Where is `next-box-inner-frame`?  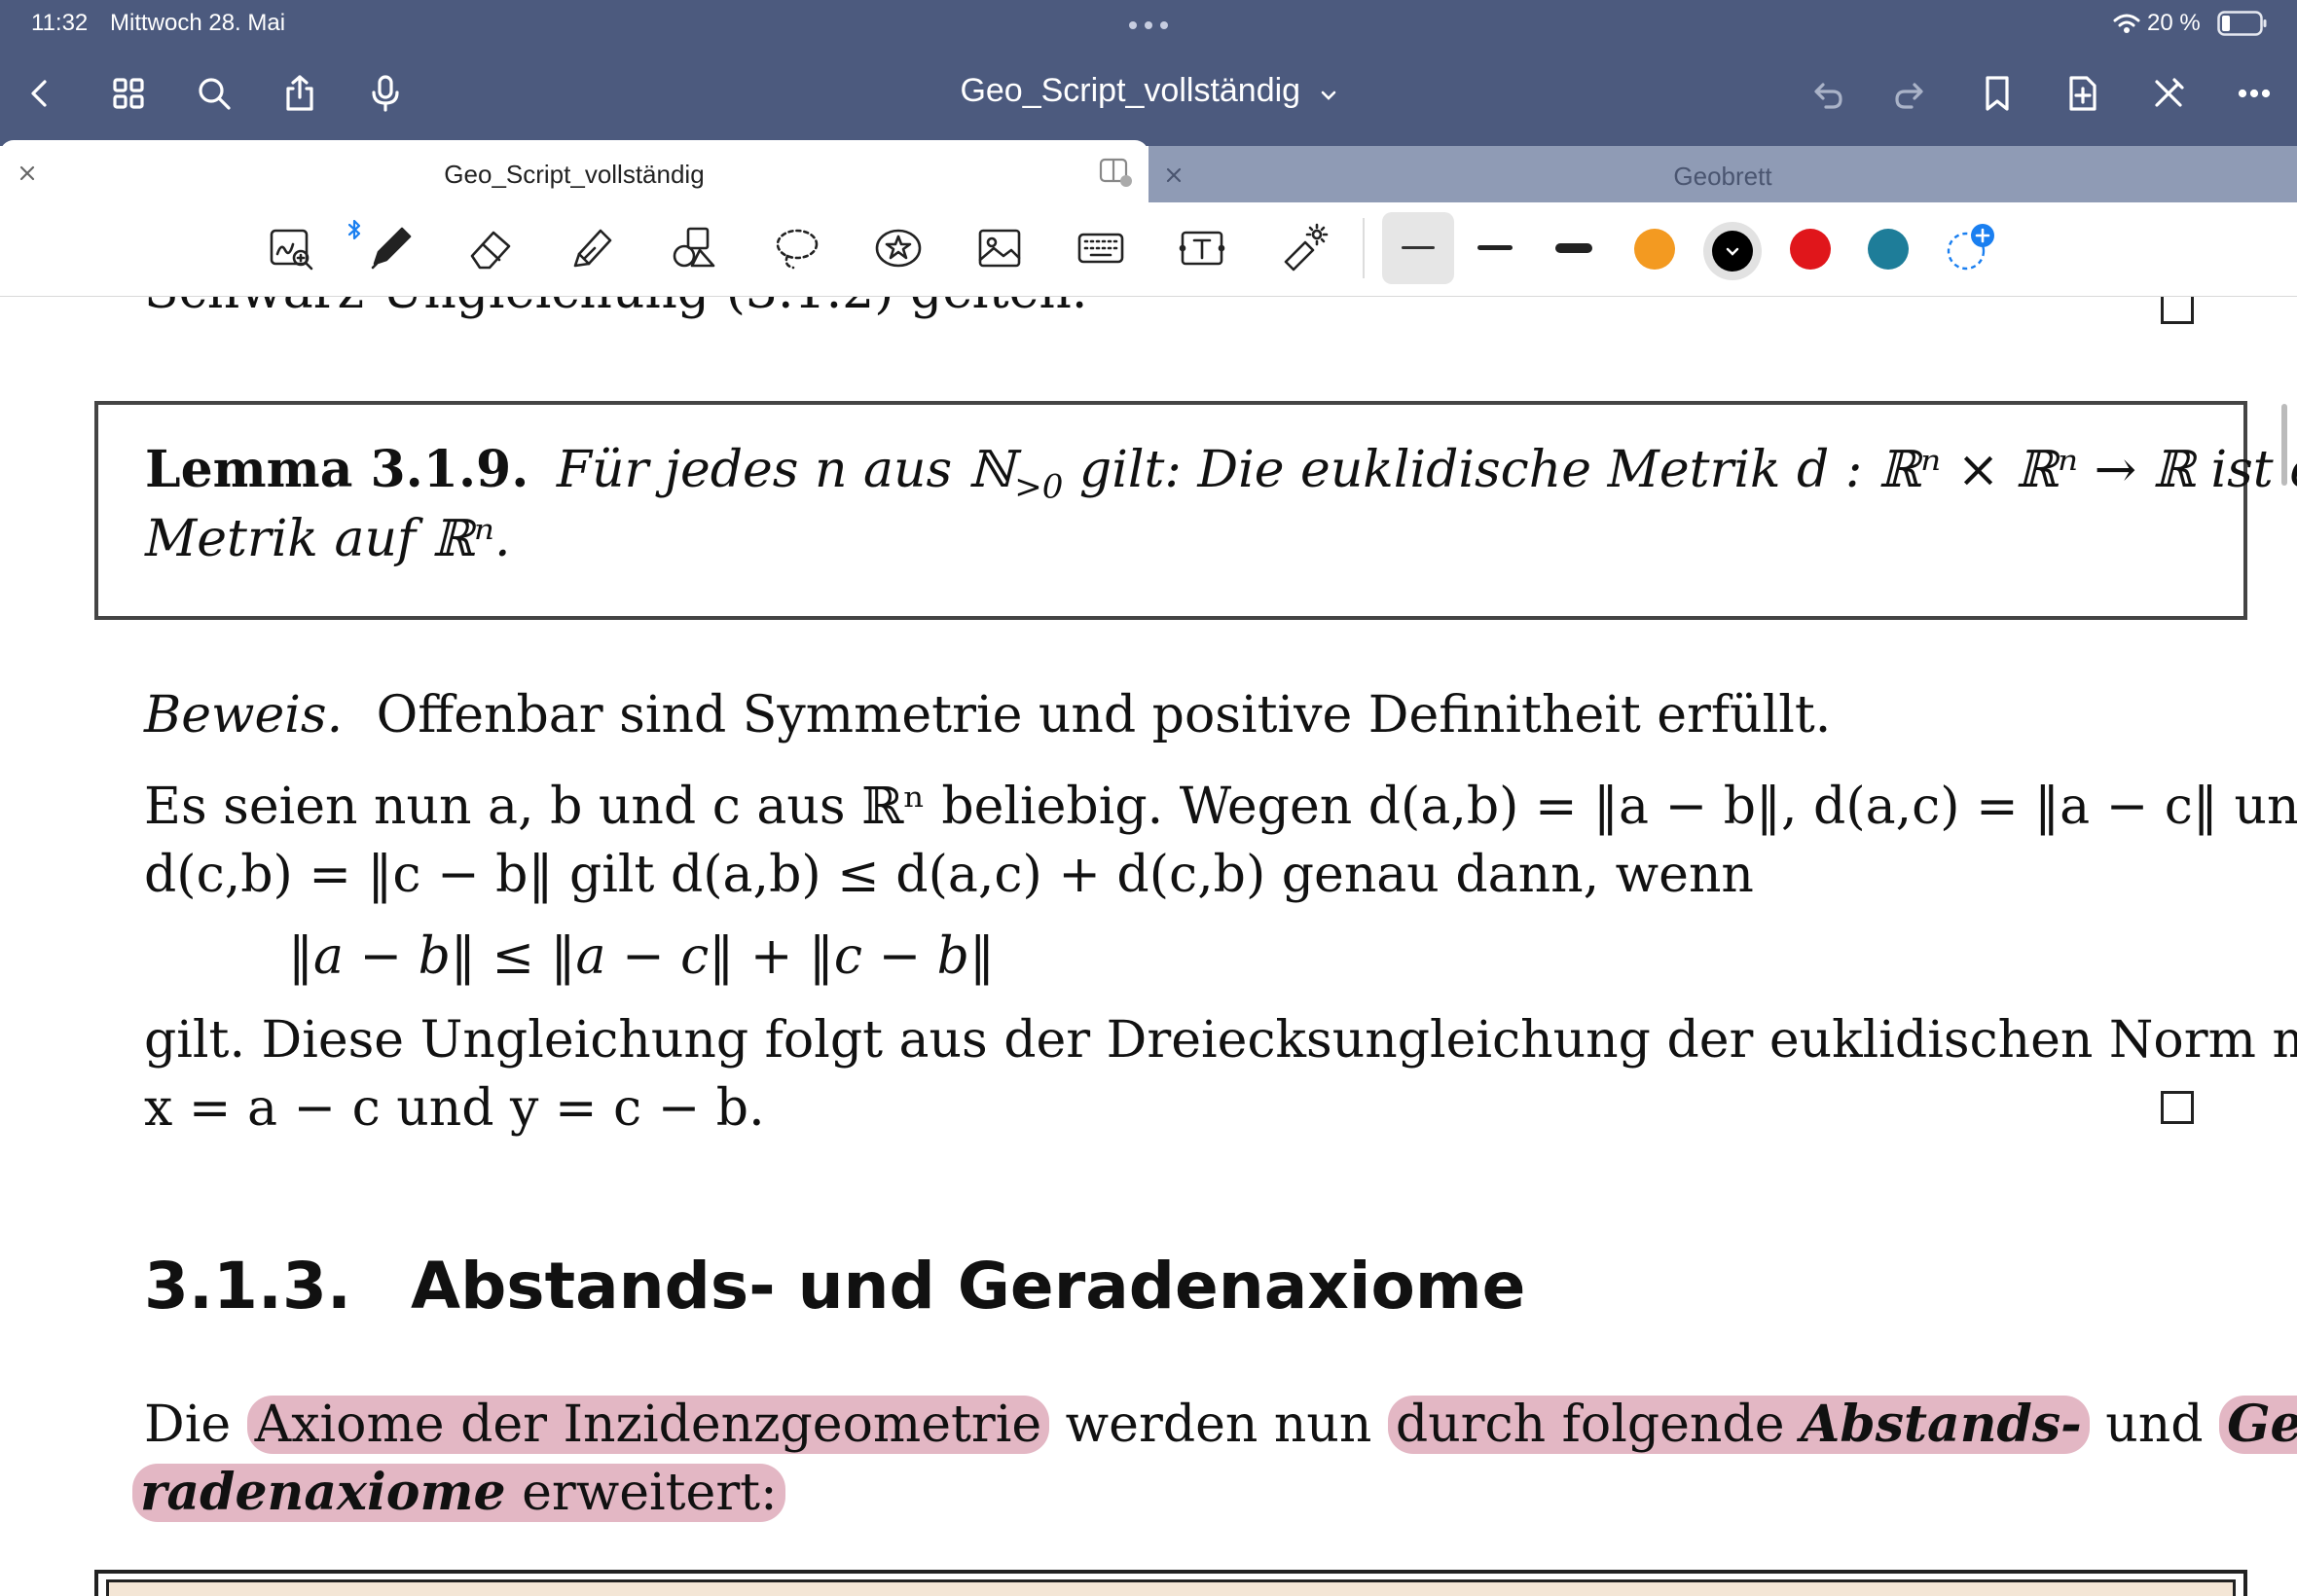 next-box-inner-frame is located at coordinates (1171, 1587).